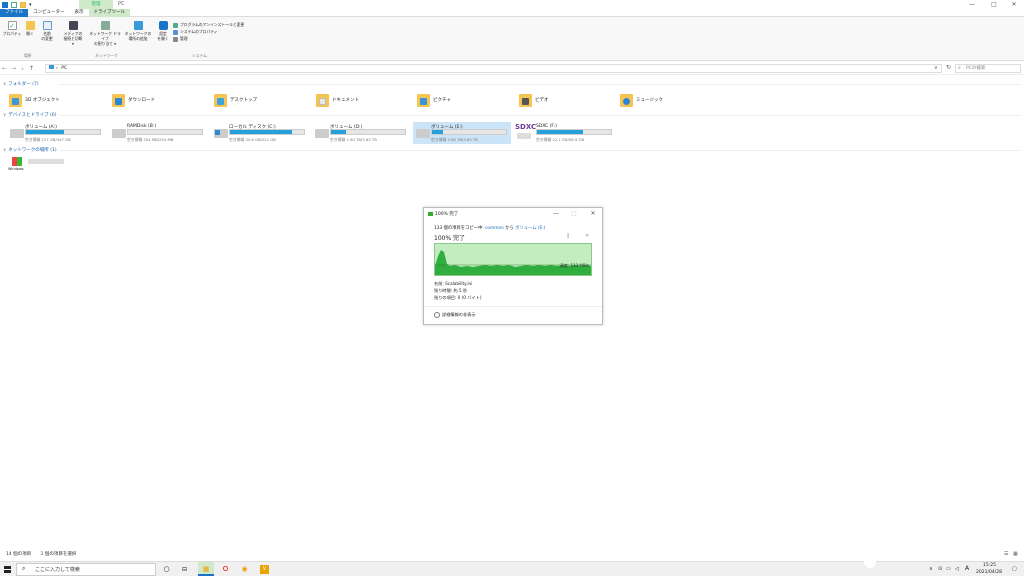 The height and width of the screenshot is (576, 1024). Describe the element at coordinates (574, 213) in the screenshot. I see `dialog-maximize-button: □` at that location.